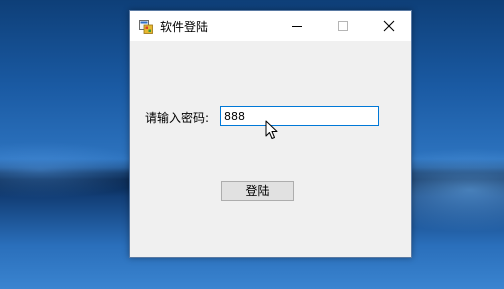 The height and width of the screenshot is (289, 504). I want to click on minimize-button, so click(297, 26).